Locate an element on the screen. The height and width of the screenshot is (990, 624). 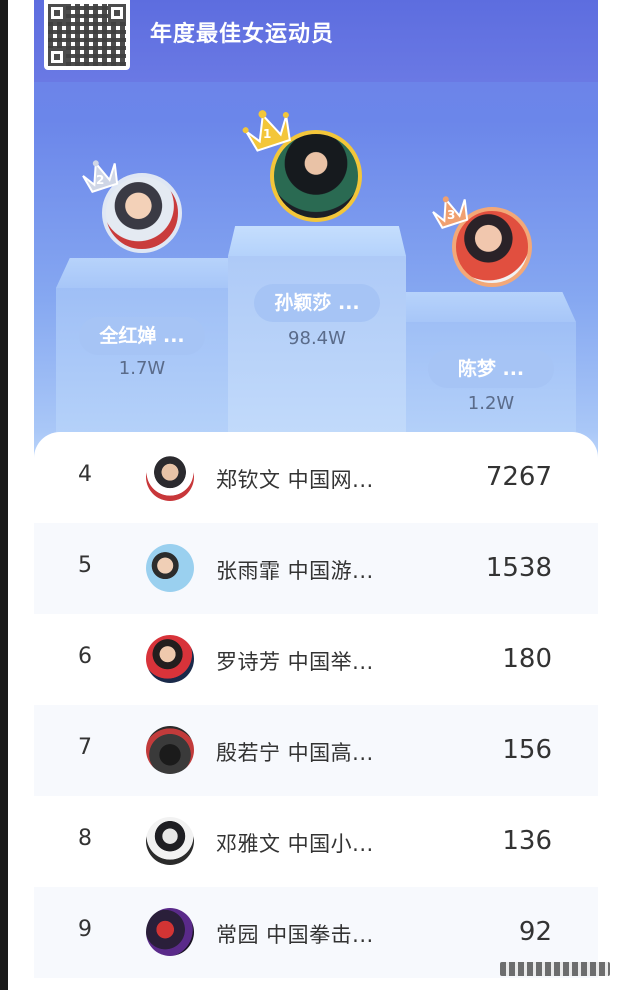
list-rank: 4 is located at coordinates (85, 474).